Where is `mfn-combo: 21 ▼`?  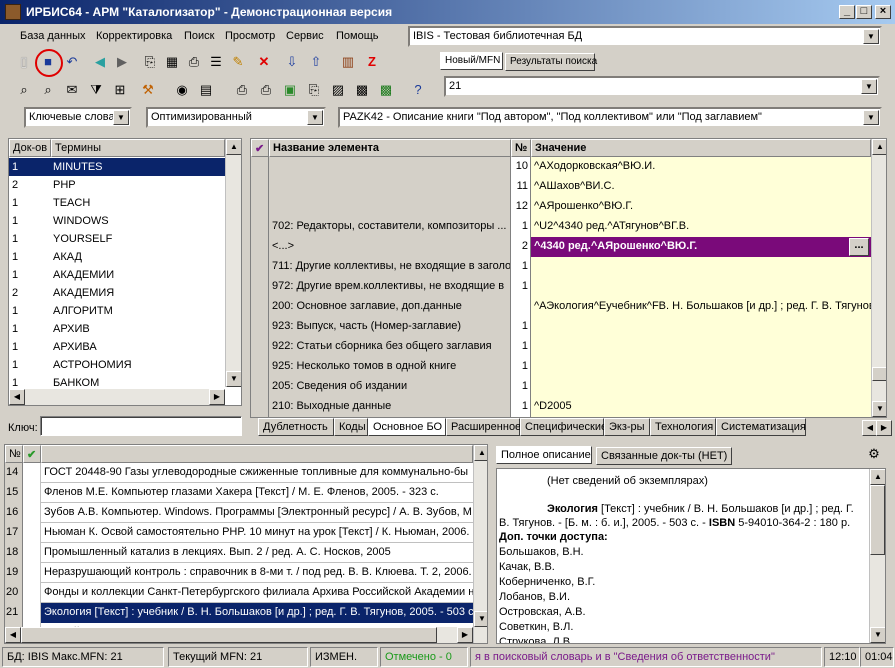
mfn-combo: 21 ▼ is located at coordinates (662, 86).